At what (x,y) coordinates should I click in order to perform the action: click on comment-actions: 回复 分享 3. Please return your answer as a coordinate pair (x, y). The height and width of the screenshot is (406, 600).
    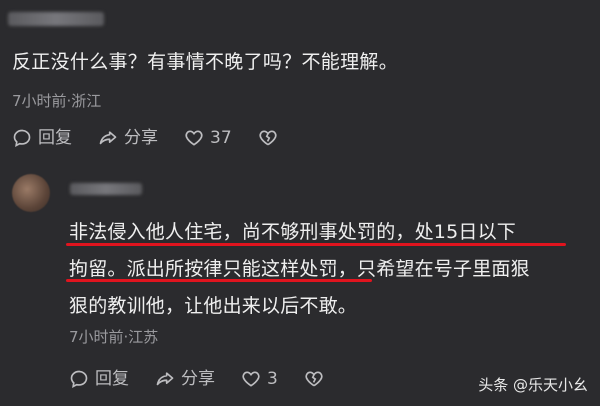
    Looking at the image, I should click on (212, 379).